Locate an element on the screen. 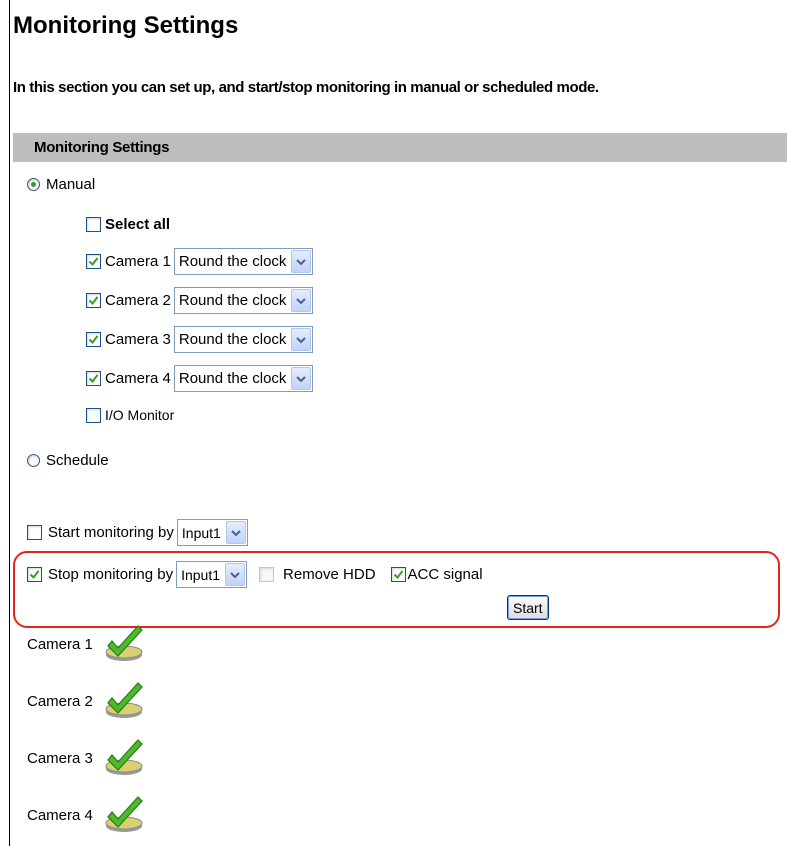 Image resolution: width=787 pixels, height=846 pixels. camera-3-checkbox is located at coordinates (93, 339).